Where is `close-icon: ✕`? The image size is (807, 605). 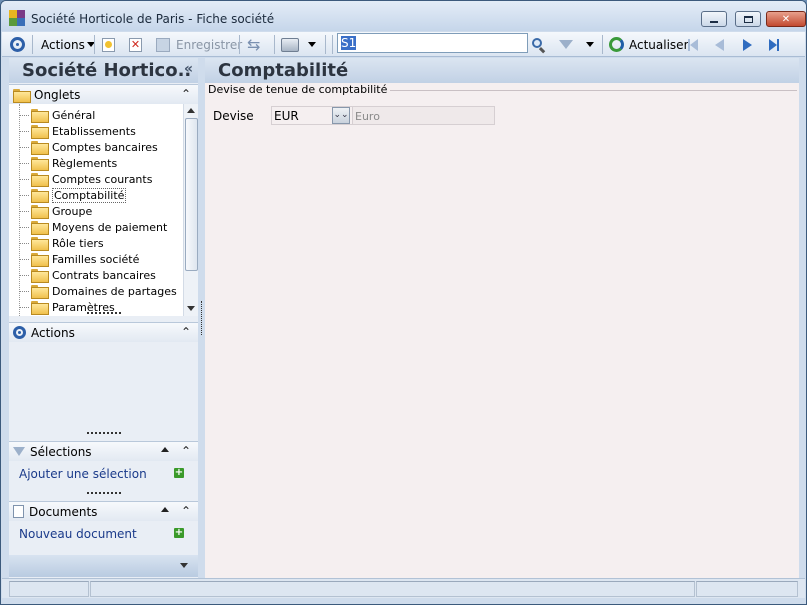
close-icon: ✕ is located at coordinates (786, 19).